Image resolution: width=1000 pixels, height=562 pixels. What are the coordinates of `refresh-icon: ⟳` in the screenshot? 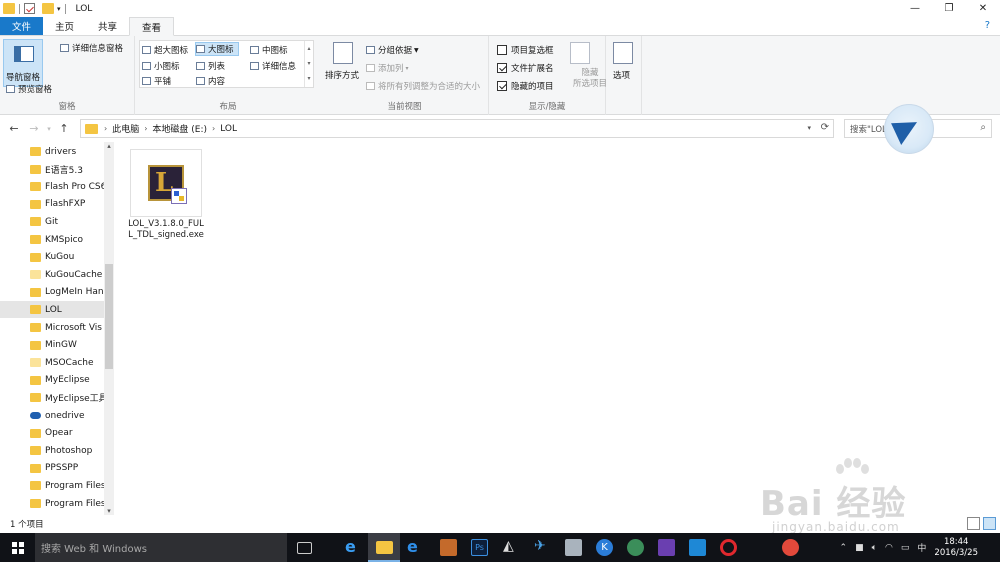 It's located at (825, 127).